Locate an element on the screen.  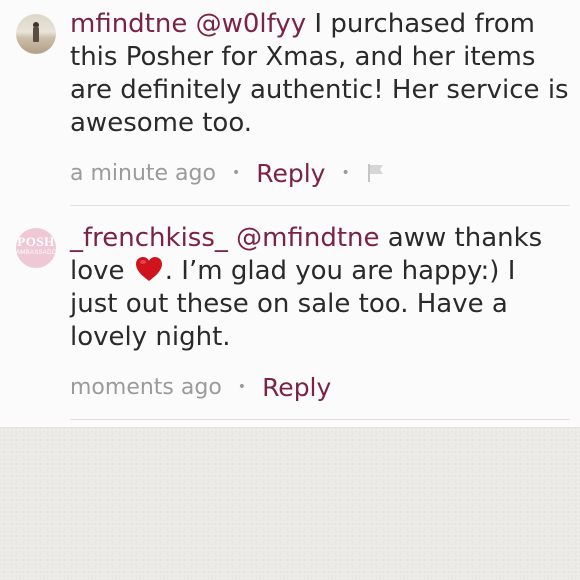
avatar-figure is located at coordinates (36, 34).